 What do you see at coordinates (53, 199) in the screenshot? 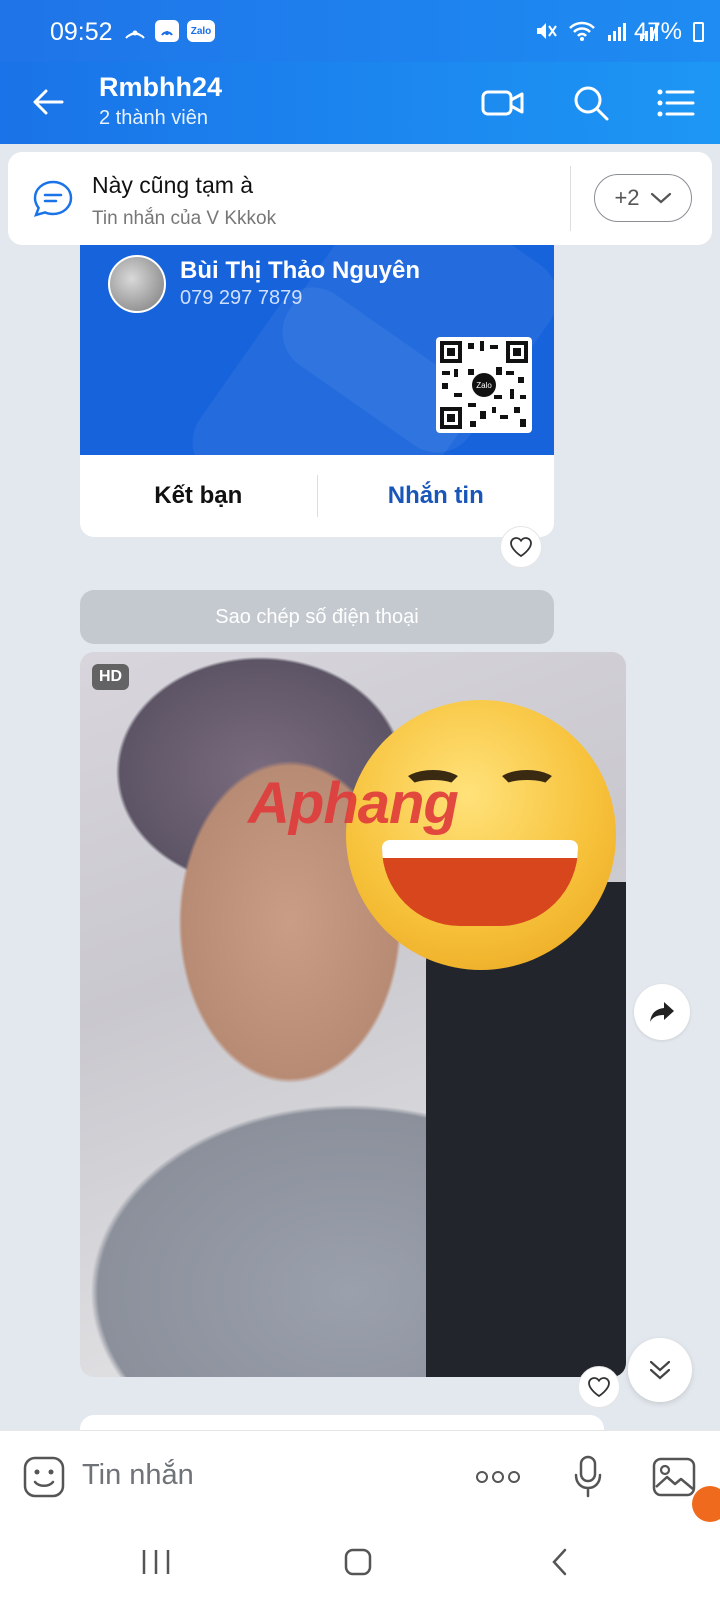
I see `chat-bubble-icon` at bounding box center [53, 199].